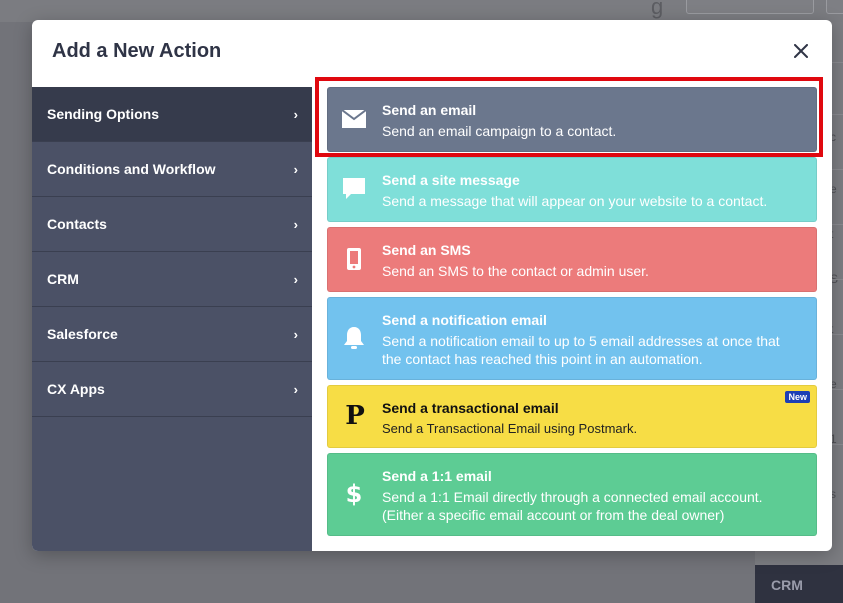 This screenshot has width=843, height=603. Describe the element at coordinates (787, 585) in the screenshot. I see `background-crm-label: CRM` at that location.